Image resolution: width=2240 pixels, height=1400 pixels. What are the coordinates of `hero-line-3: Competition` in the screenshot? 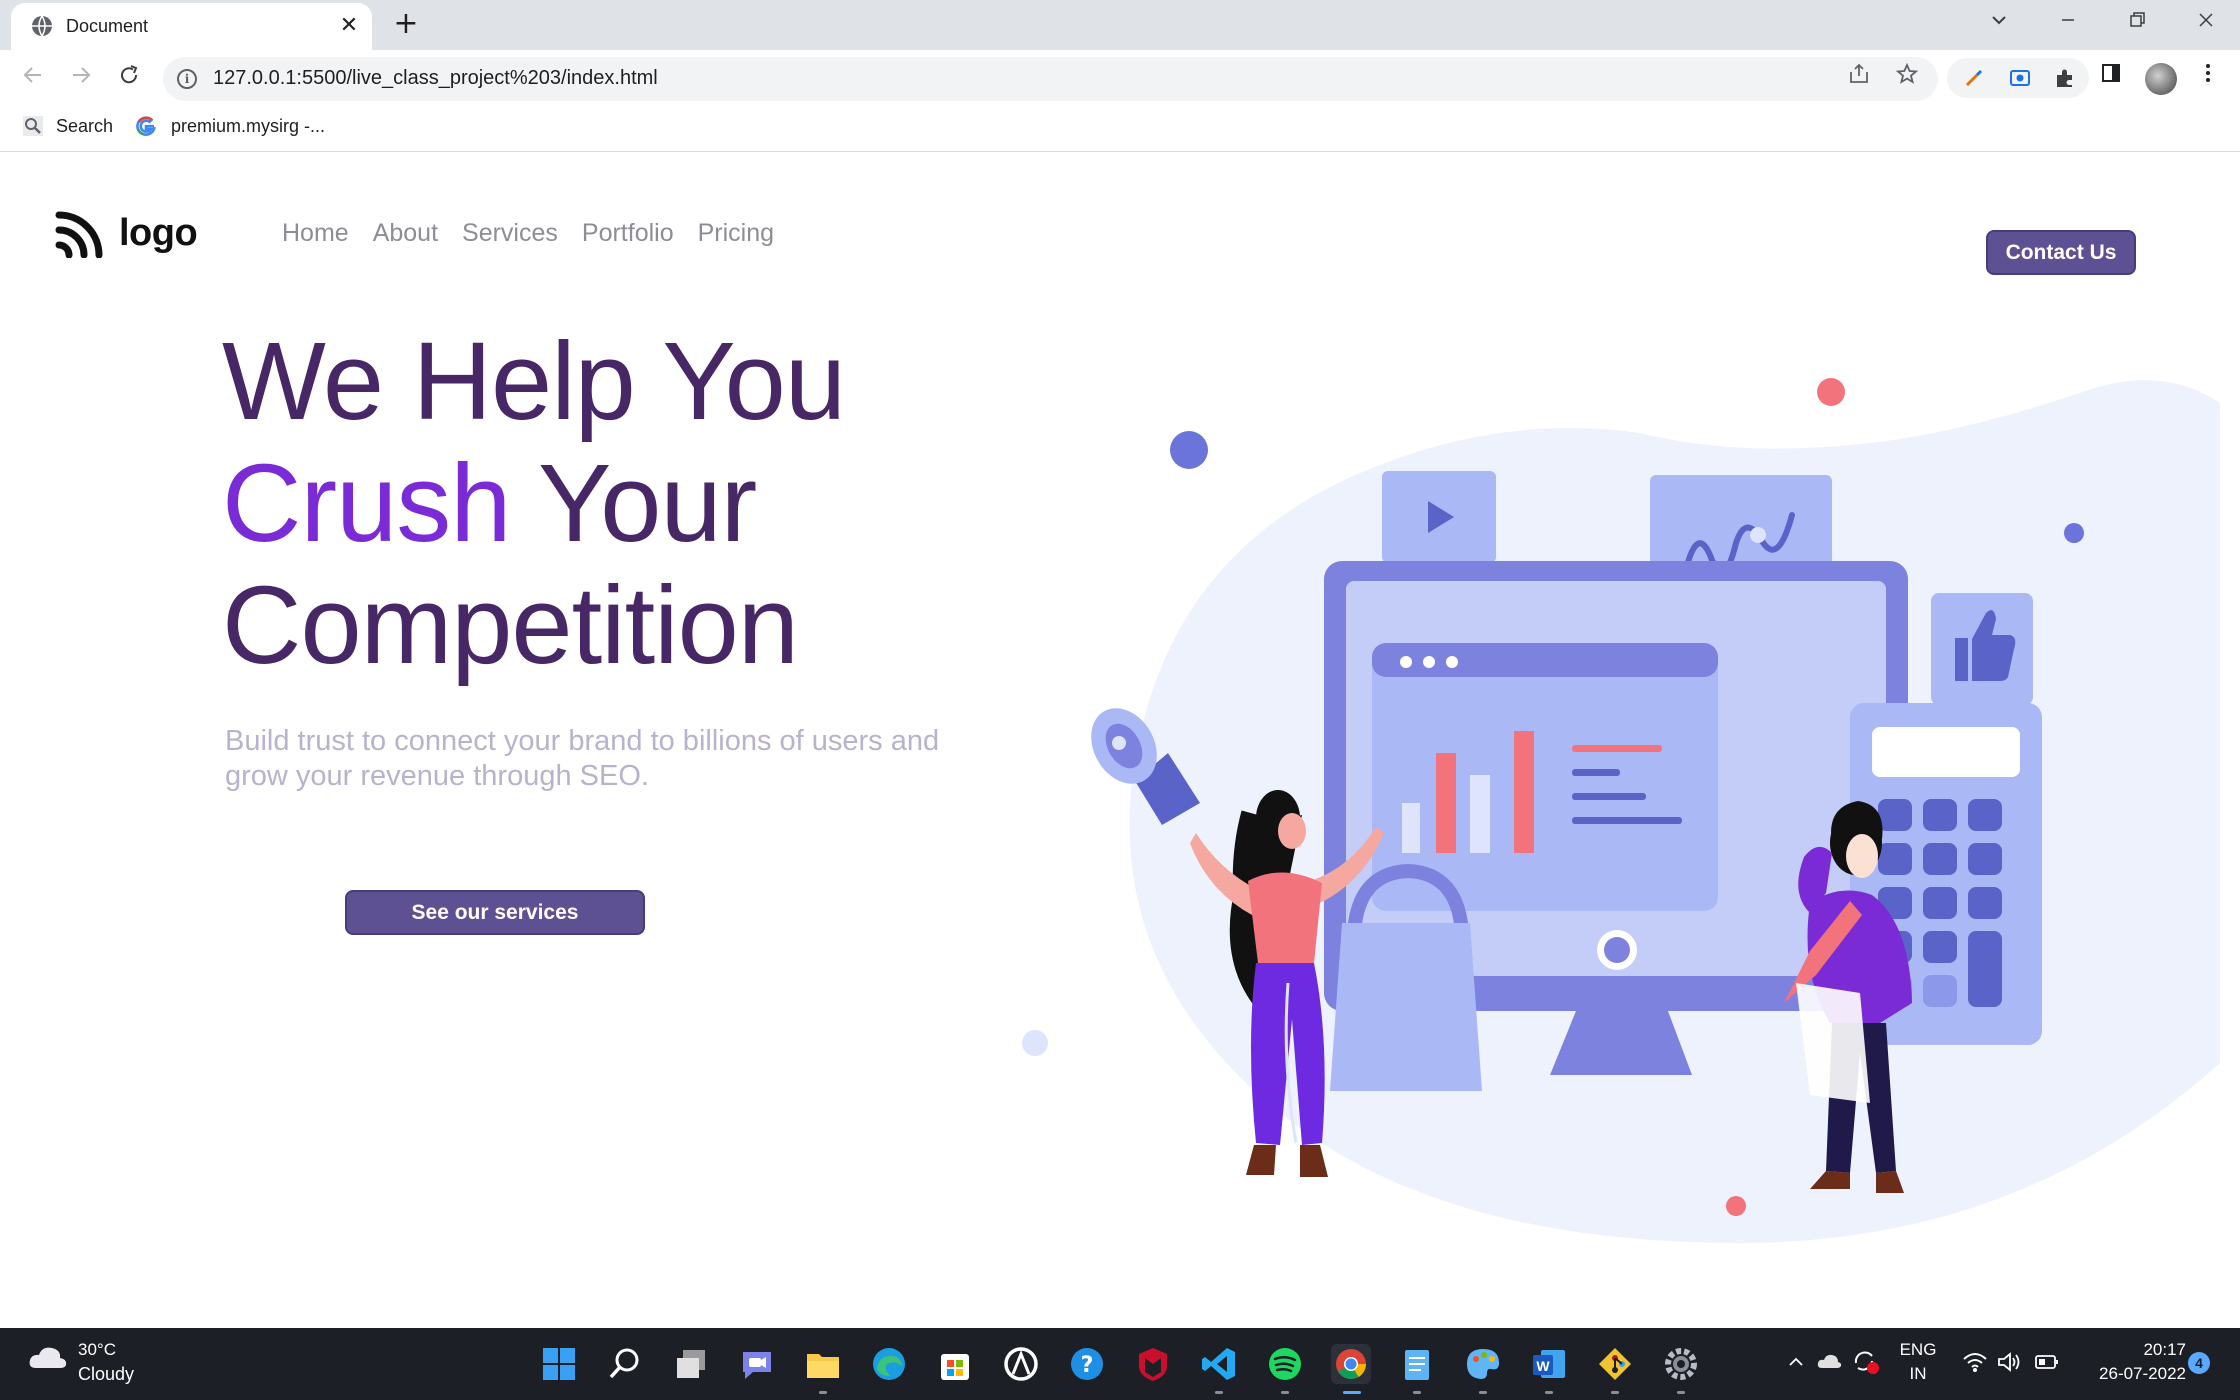 It's located at (510, 625).